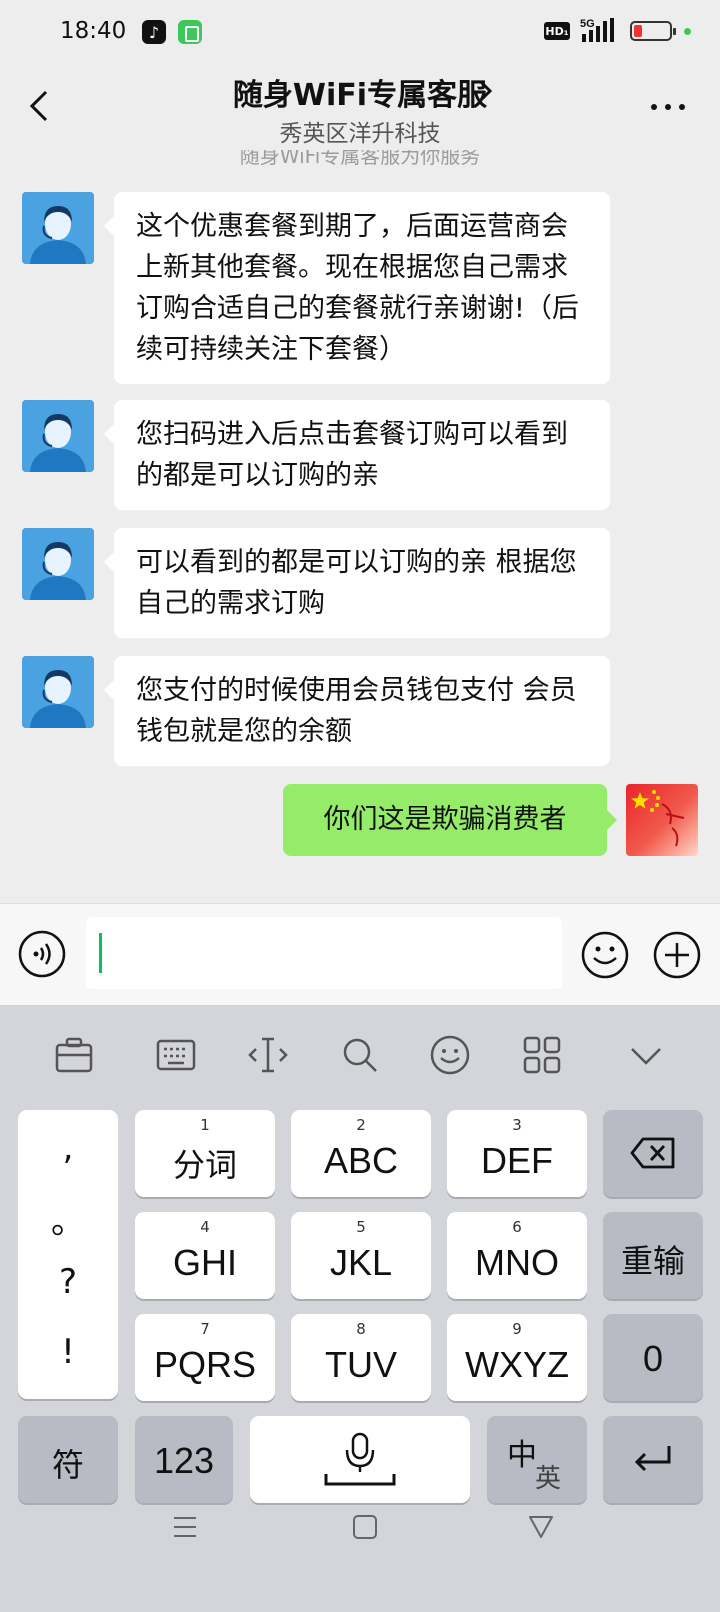 The height and width of the screenshot is (1612, 720). What do you see at coordinates (557, 31) in the screenshot?
I see `hd-badge: HD₁` at bounding box center [557, 31].